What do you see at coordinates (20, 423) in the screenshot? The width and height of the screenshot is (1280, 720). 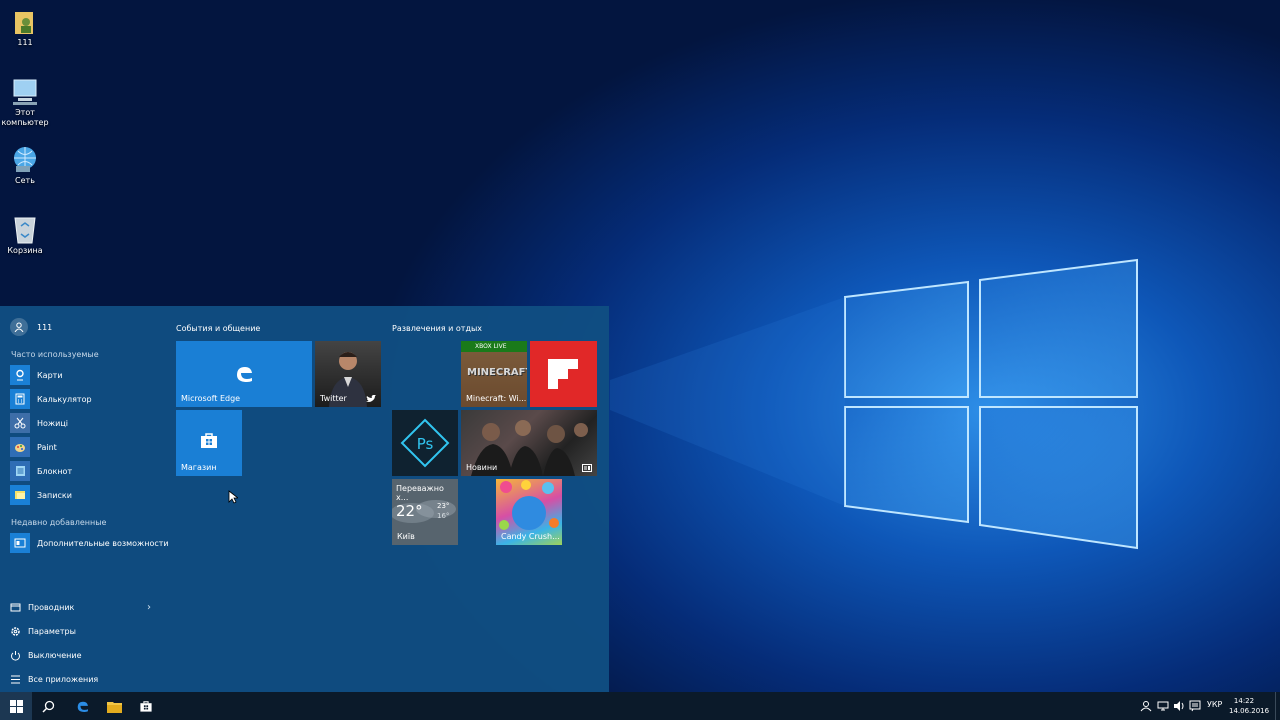 I see `scissors-icon` at bounding box center [20, 423].